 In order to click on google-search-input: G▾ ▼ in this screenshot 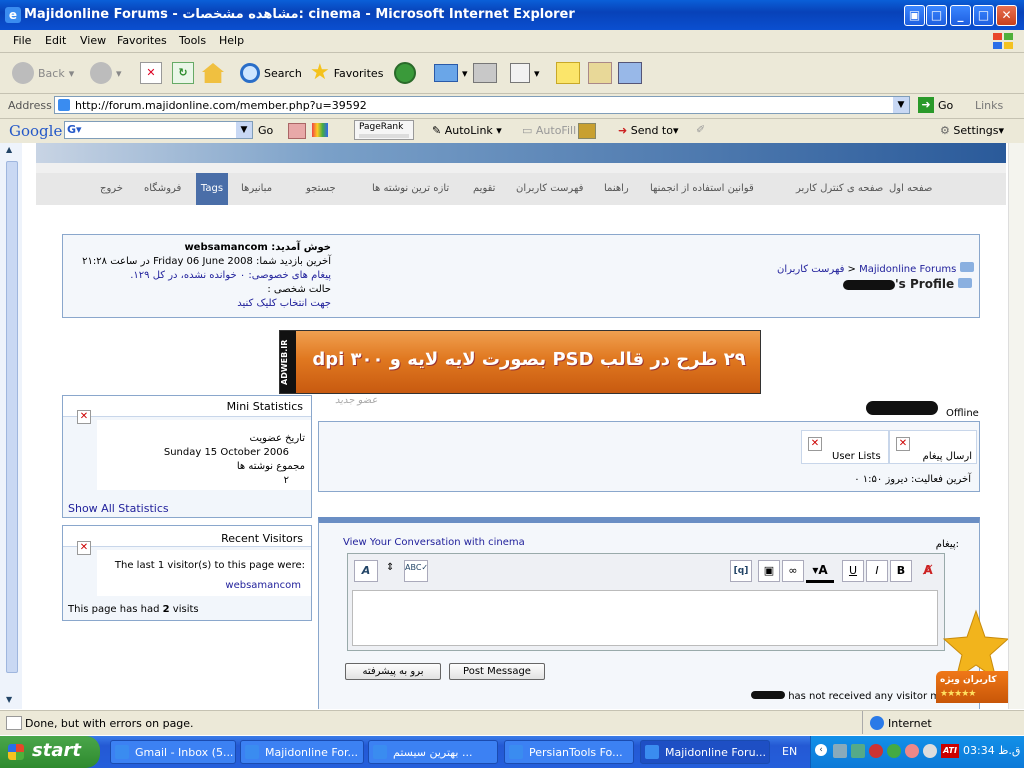, I will do `click(158, 130)`.